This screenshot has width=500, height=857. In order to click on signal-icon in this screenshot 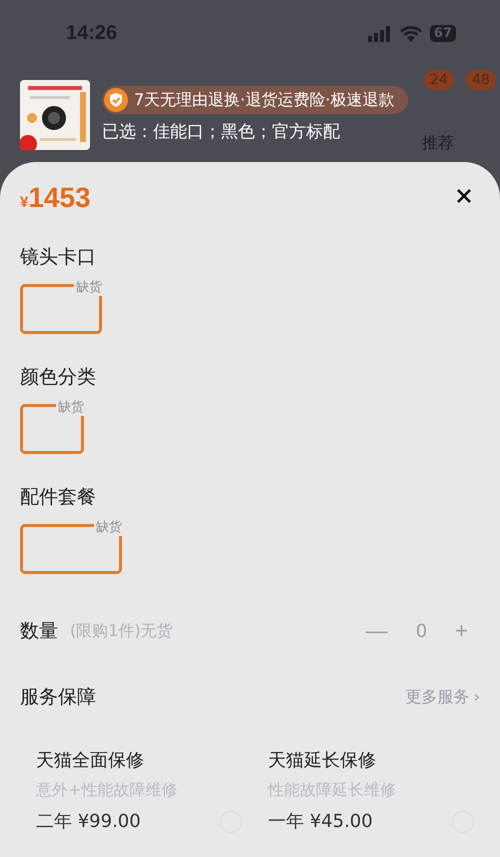, I will do `click(380, 34)`.